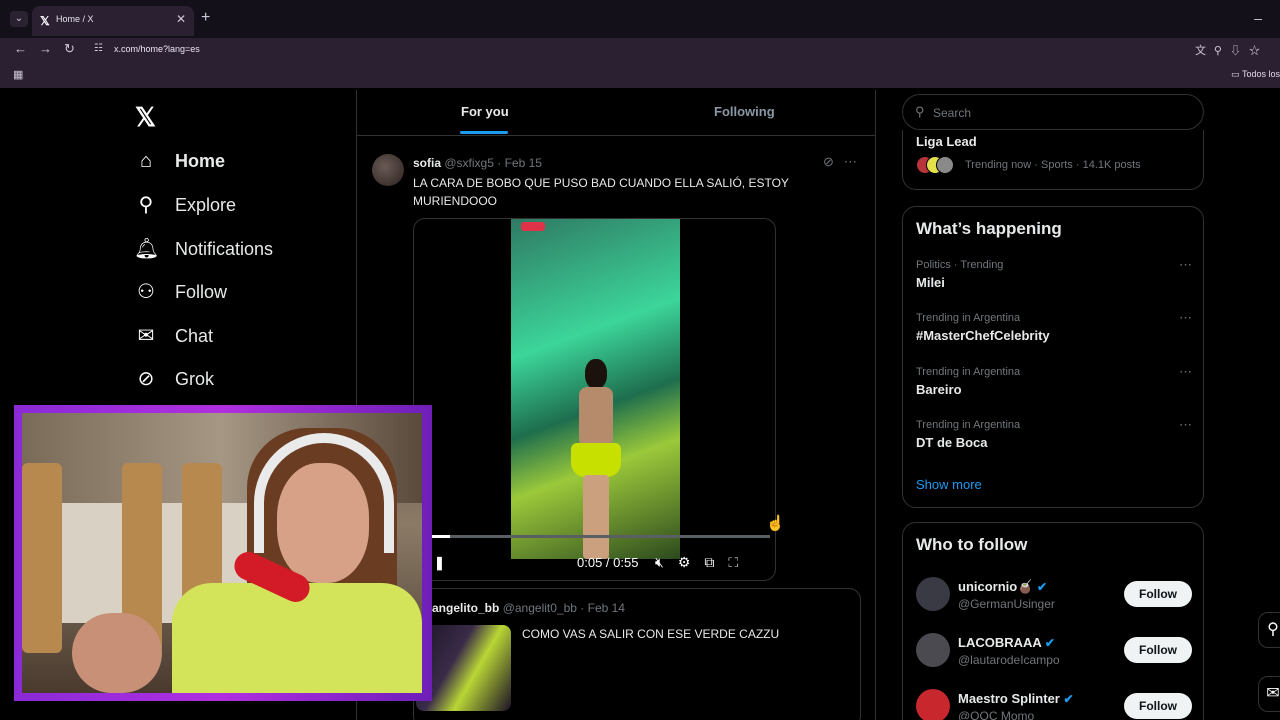 The width and height of the screenshot is (1280, 720). I want to click on trend-name: DT de Boca, so click(952, 442).